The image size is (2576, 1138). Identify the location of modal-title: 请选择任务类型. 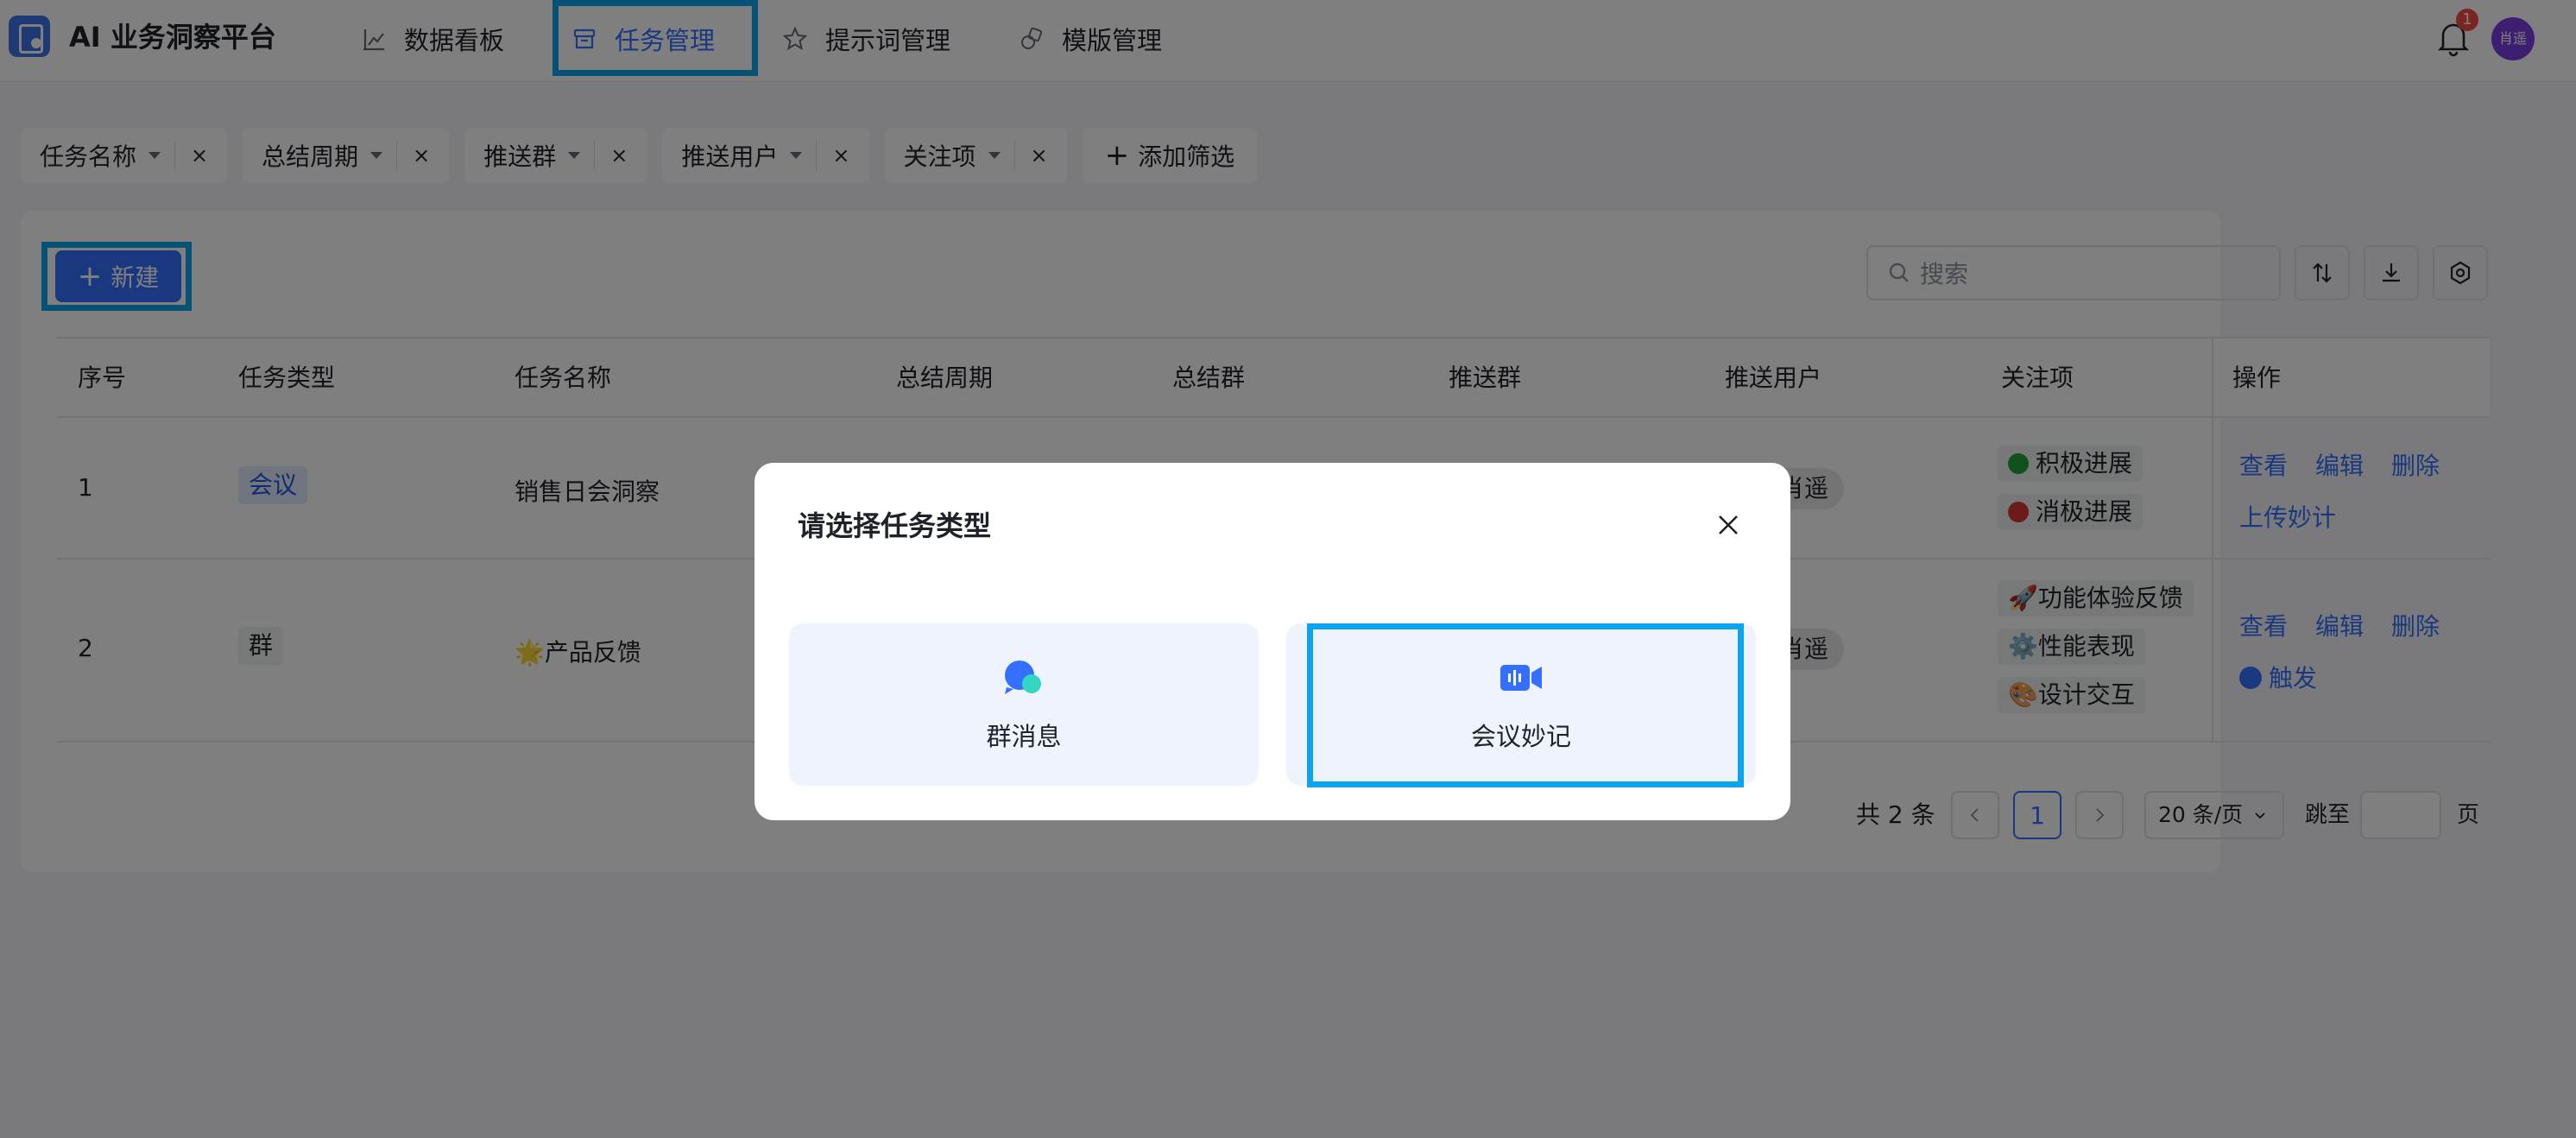
(895, 525).